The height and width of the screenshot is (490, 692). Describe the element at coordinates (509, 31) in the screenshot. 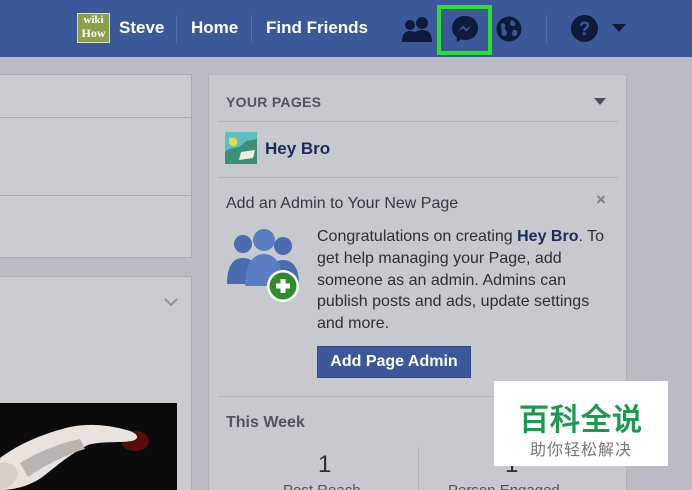

I see `globe-icon` at that location.